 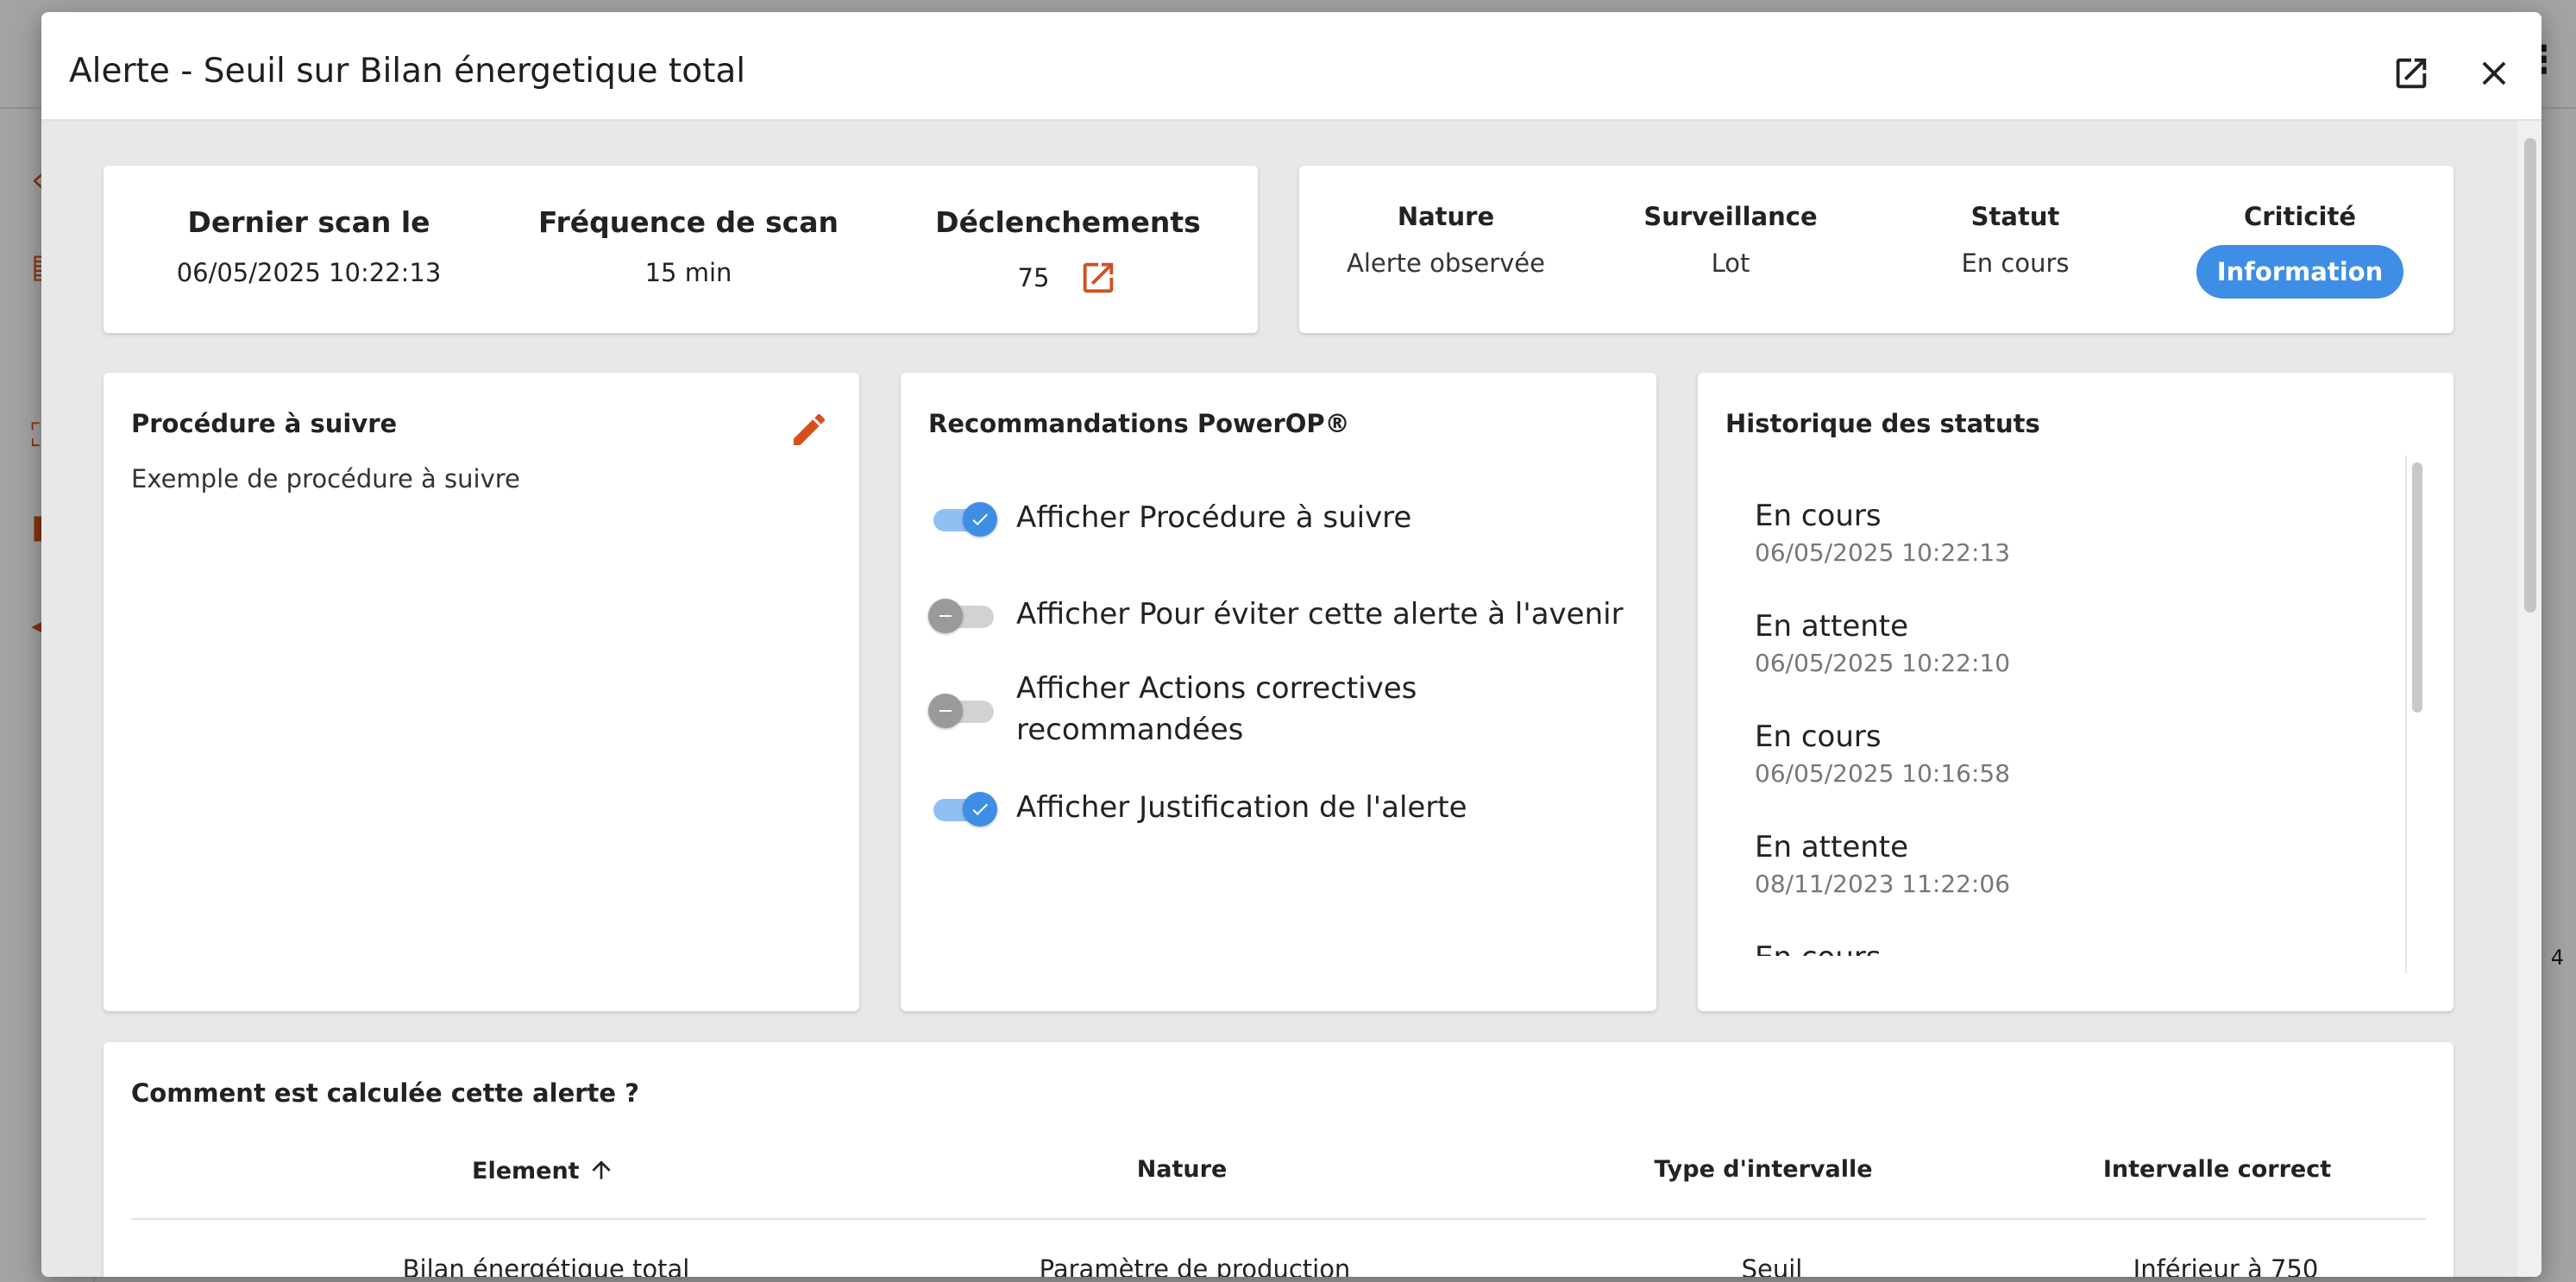 What do you see at coordinates (1883, 774) in the screenshot?
I see `history-date: 06/05/2025 10:16:58` at bounding box center [1883, 774].